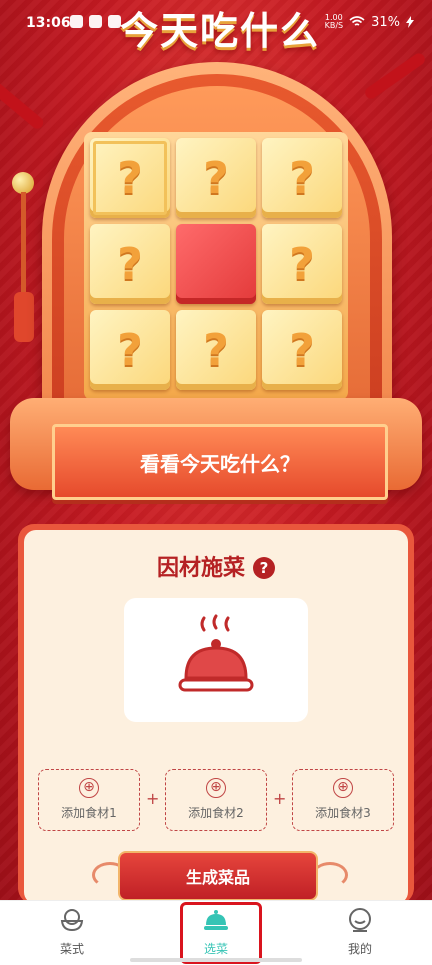 The image size is (432, 965). Describe the element at coordinates (360, 920) in the screenshot. I see `profile-icon` at that location.